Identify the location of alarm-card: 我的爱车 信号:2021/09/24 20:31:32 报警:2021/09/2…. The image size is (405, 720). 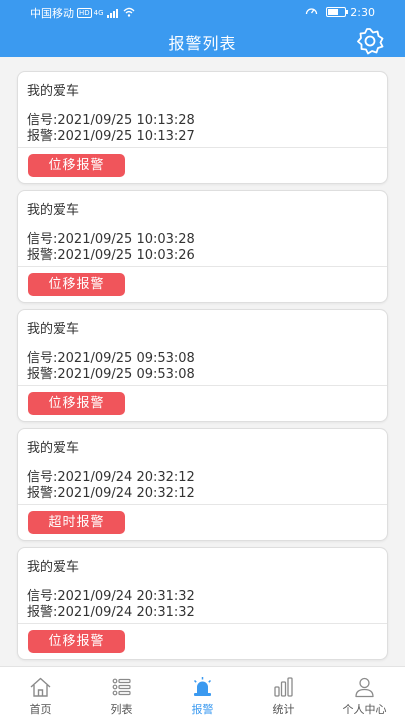
(202, 603).